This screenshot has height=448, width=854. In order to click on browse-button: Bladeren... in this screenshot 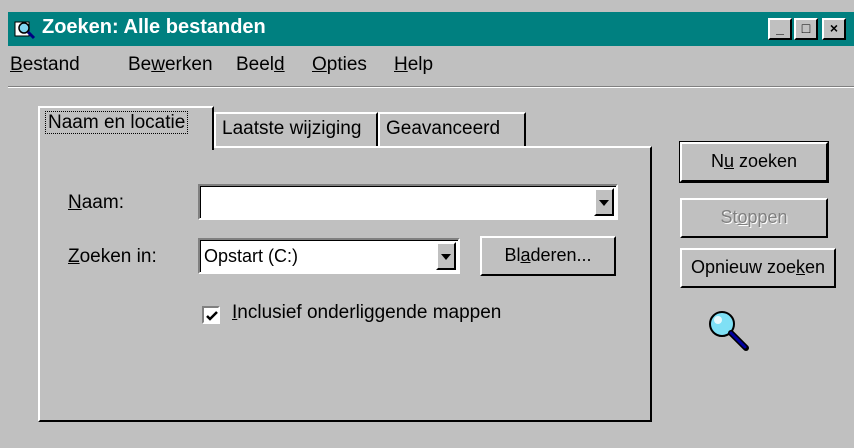, I will do `click(548, 256)`.